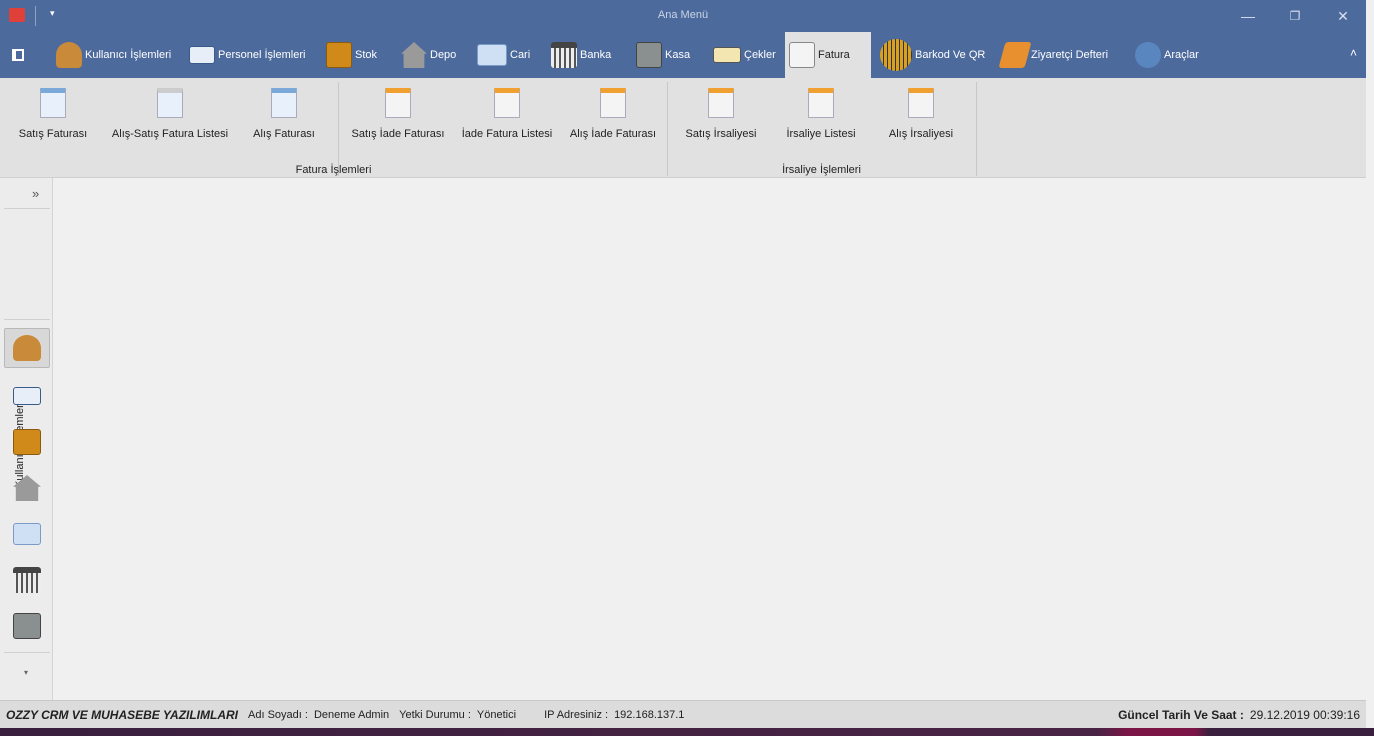 The width and height of the screenshot is (1374, 736). I want to click on tab-label: Banka, so click(596, 55).